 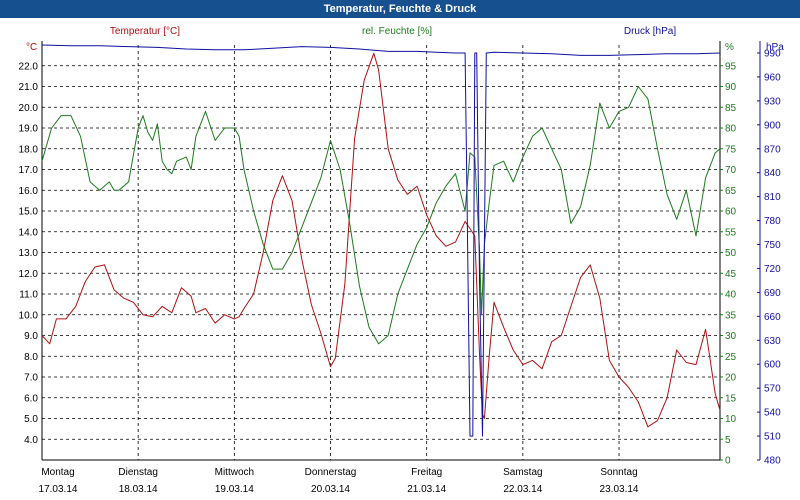 I want to click on pressure-tick-label: 480, so click(x=772, y=461).